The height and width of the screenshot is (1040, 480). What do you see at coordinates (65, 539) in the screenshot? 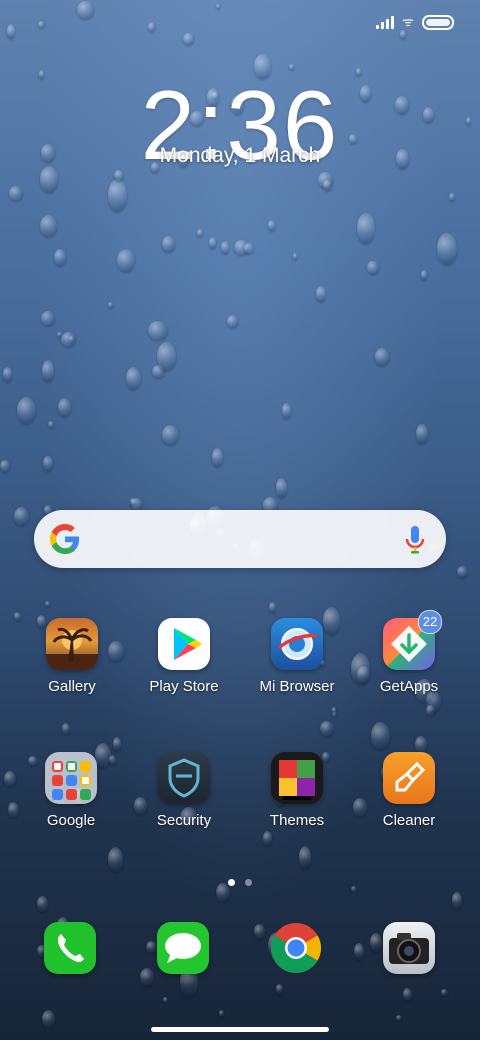
I see `google-g-icon` at bounding box center [65, 539].